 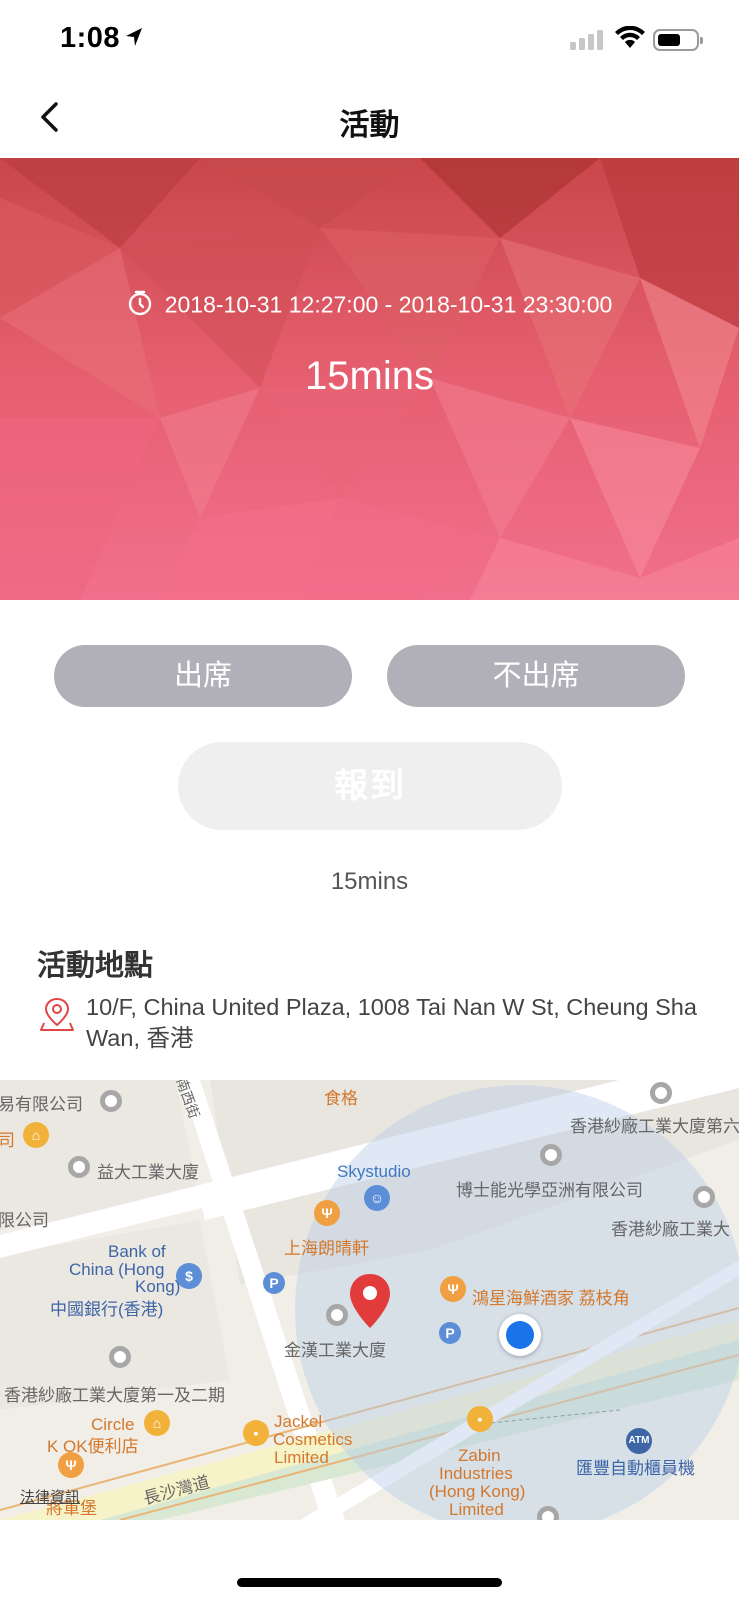 I want to click on map-label: 上海朗晴軒, so click(x=326, y=1248).